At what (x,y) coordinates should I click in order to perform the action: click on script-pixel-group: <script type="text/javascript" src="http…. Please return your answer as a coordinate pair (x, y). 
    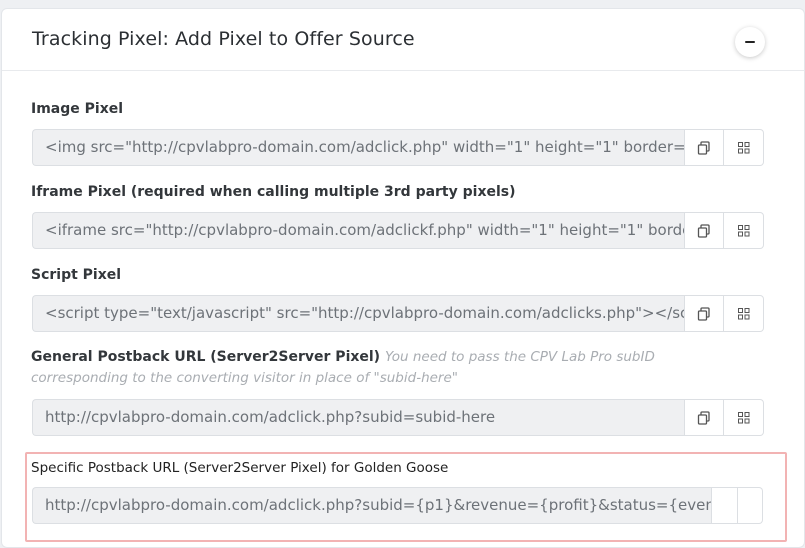
    Looking at the image, I should click on (398, 313).